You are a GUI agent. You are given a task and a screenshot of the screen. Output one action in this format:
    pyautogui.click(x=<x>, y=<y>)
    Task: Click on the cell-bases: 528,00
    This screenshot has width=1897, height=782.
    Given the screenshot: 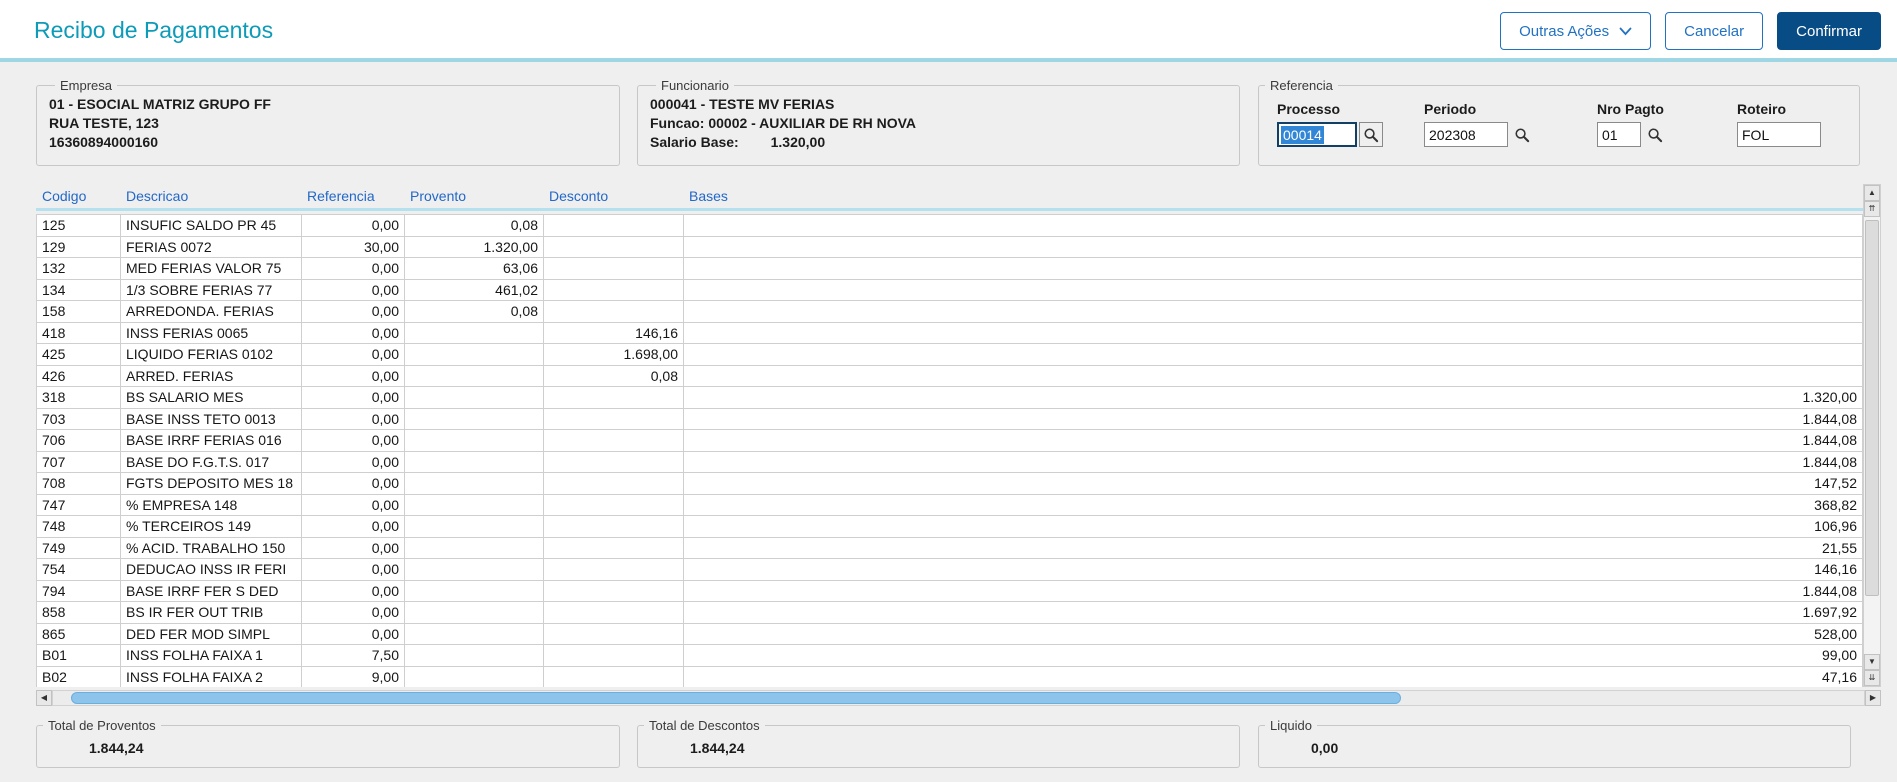 What is the action you would take?
    pyautogui.click(x=1273, y=634)
    